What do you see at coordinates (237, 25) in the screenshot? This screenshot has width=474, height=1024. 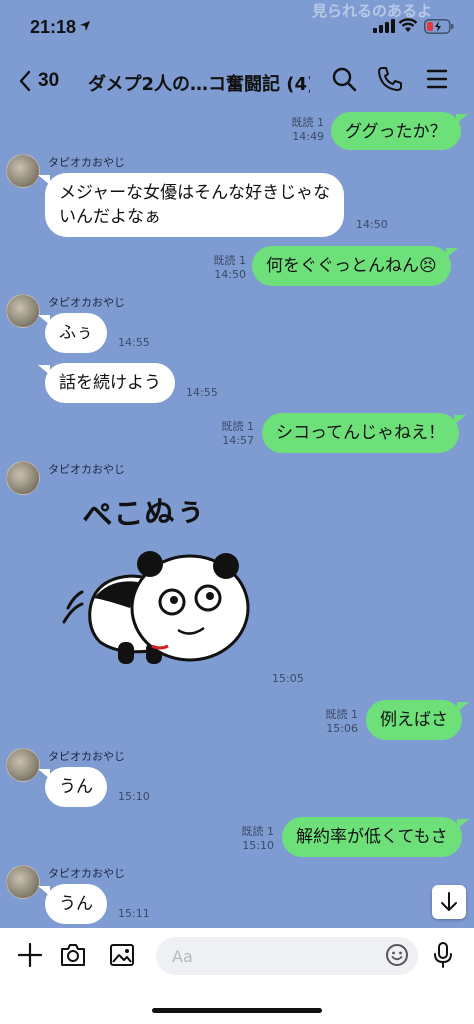 I see `status-bar: 見られるのあるよ 21:18` at bounding box center [237, 25].